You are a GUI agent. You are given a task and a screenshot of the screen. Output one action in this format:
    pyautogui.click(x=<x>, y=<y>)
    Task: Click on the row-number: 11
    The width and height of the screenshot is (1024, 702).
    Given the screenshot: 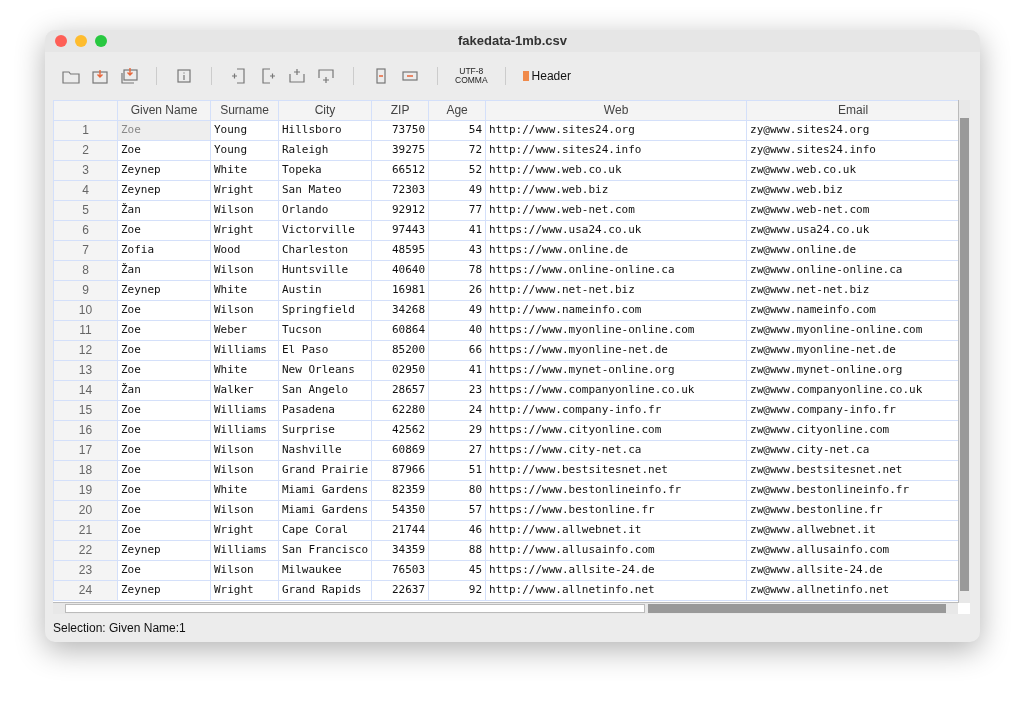 What is the action you would take?
    pyautogui.click(x=85, y=330)
    